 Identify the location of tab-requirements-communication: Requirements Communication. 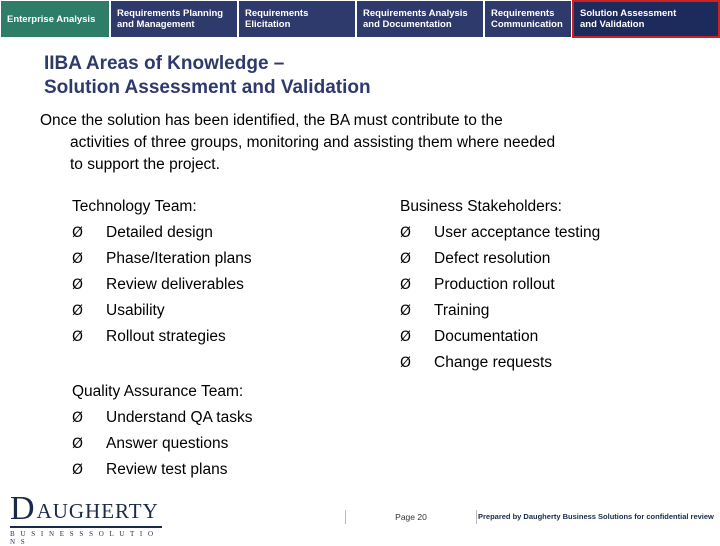
(528, 19).